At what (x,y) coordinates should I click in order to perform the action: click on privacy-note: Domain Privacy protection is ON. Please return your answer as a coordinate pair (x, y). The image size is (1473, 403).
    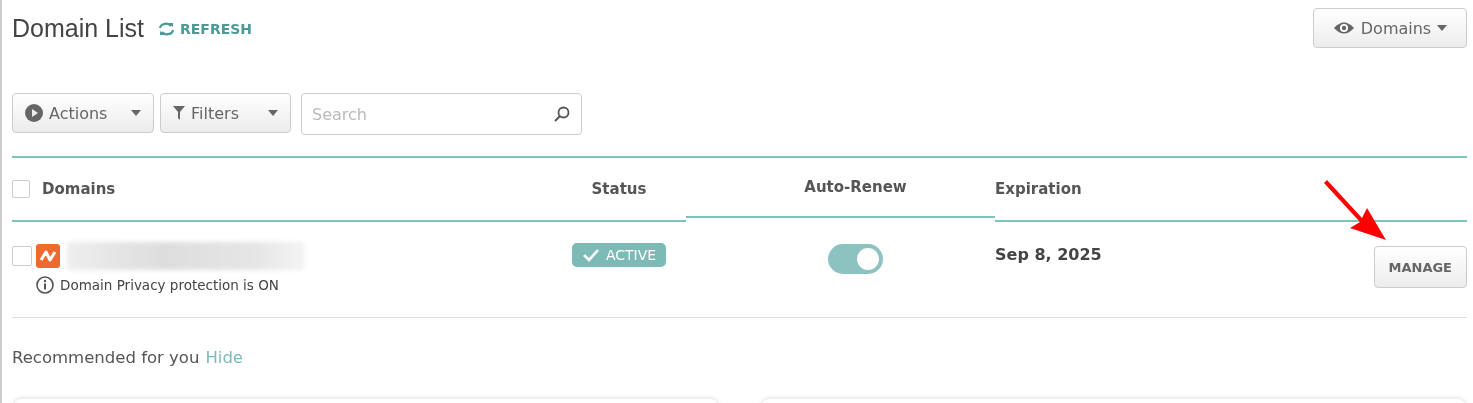
    Looking at the image, I should click on (169, 285).